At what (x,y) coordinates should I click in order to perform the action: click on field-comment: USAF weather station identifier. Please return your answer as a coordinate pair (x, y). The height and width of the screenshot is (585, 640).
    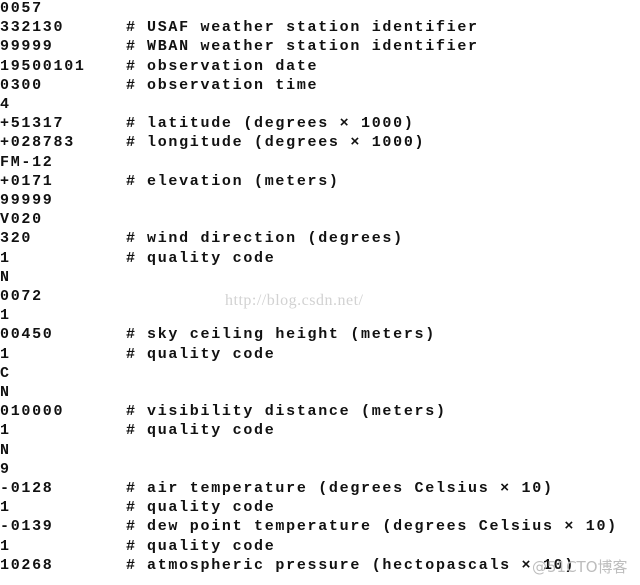
    Looking at the image, I should click on (313, 28).